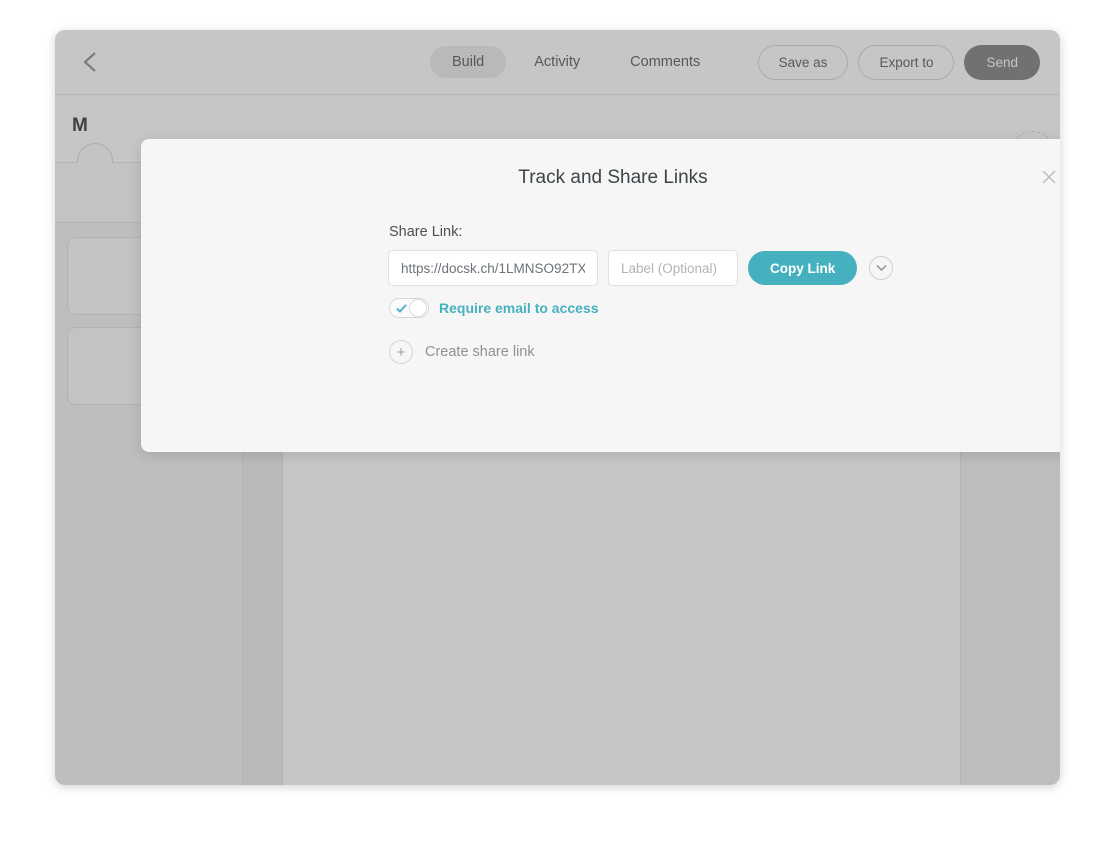 The width and height of the screenshot is (1094, 842). What do you see at coordinates (401, 308) in the screenshot?
I see `check-icon` at bounding box center [401, 308].